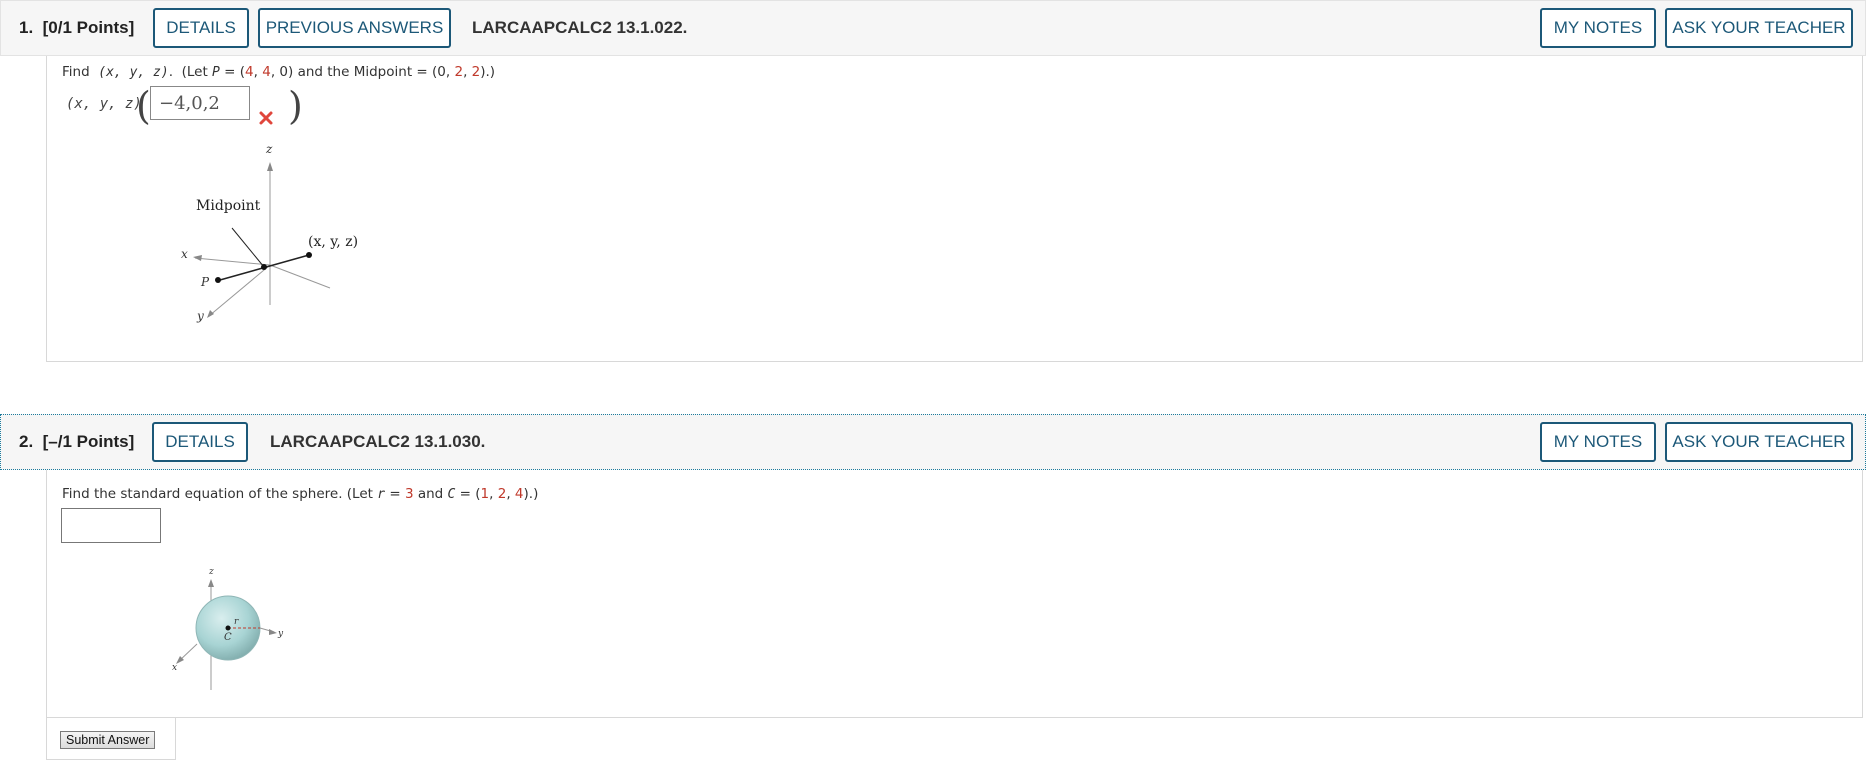 This screenshot has width=1872, height=763. What do you see at coordinates (378, 441) in the screenshot?
I see `question-2-id: LARCAAPCALC2 13.1.030.` at bounding box center [378, 441].